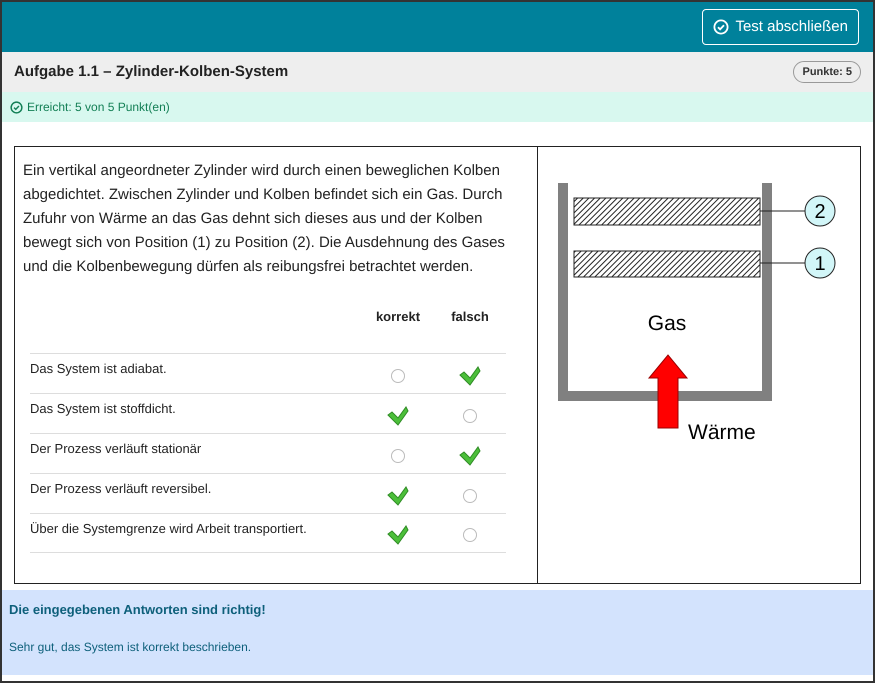 This screenshot has width=875, height=683. Describe the element at coordinates (98, 107) in the screenshot. I see `result-text: Erreicht: 5 von 5 Punkt(en)` at that location.